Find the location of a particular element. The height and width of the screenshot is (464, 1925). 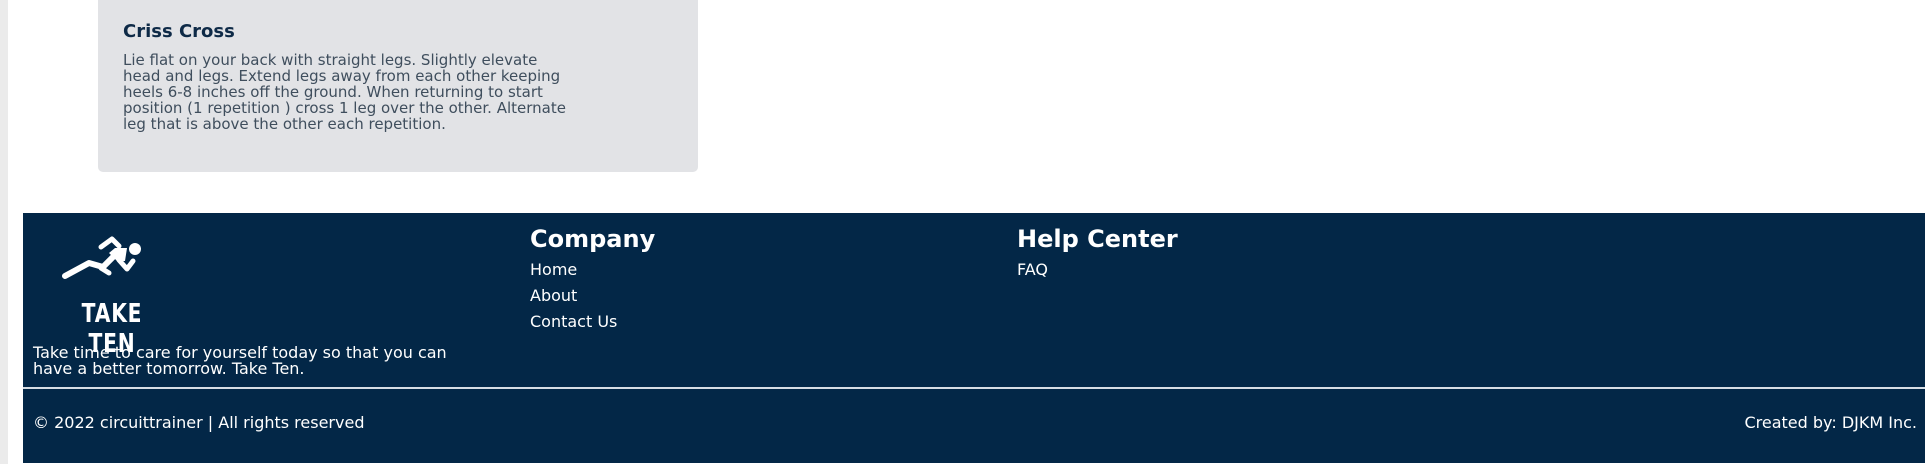

left-edge-strip is located at coordinates (4, 232).